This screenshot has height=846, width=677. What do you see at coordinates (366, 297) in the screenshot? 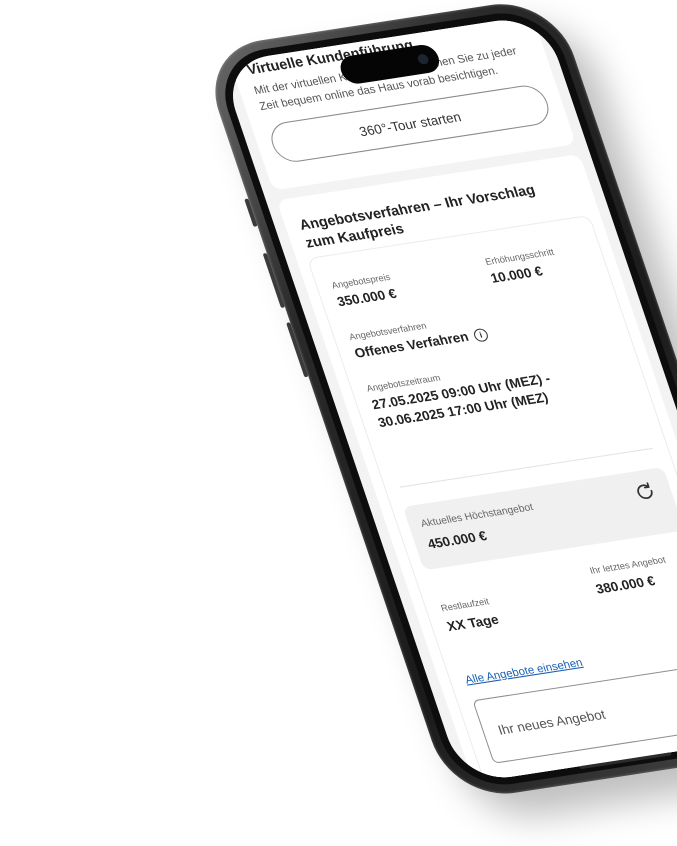
I see `offer-price-value: 350.000 €` at bounding box center [366, 297].